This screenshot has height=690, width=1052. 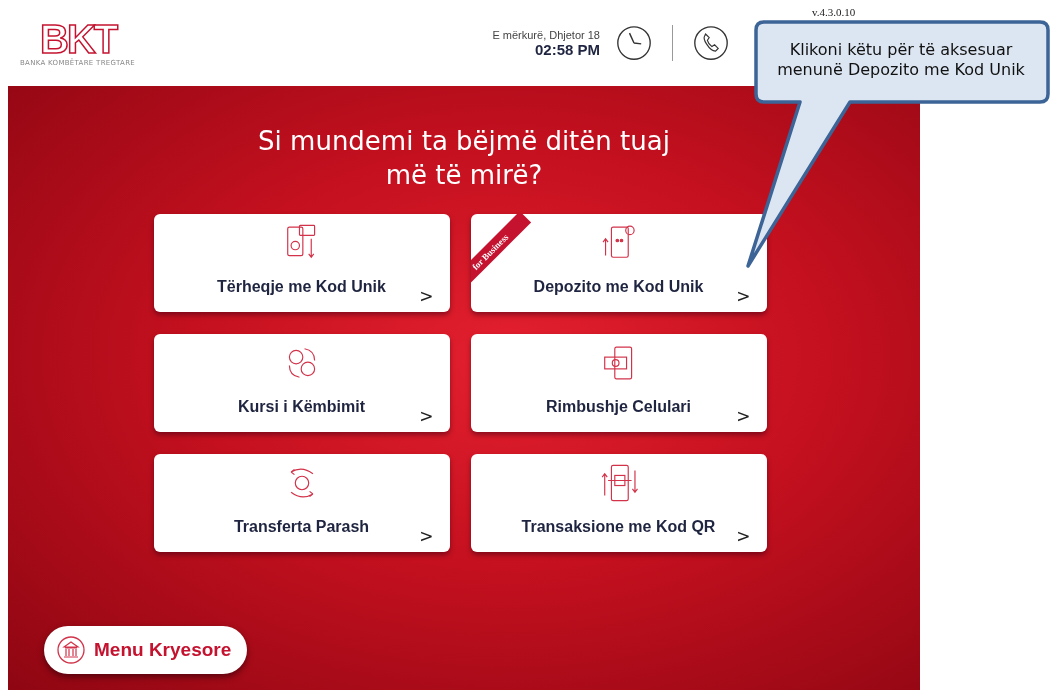 I want to click on main-menu-button: Menu Kryesore, so click(x=146, y=650).